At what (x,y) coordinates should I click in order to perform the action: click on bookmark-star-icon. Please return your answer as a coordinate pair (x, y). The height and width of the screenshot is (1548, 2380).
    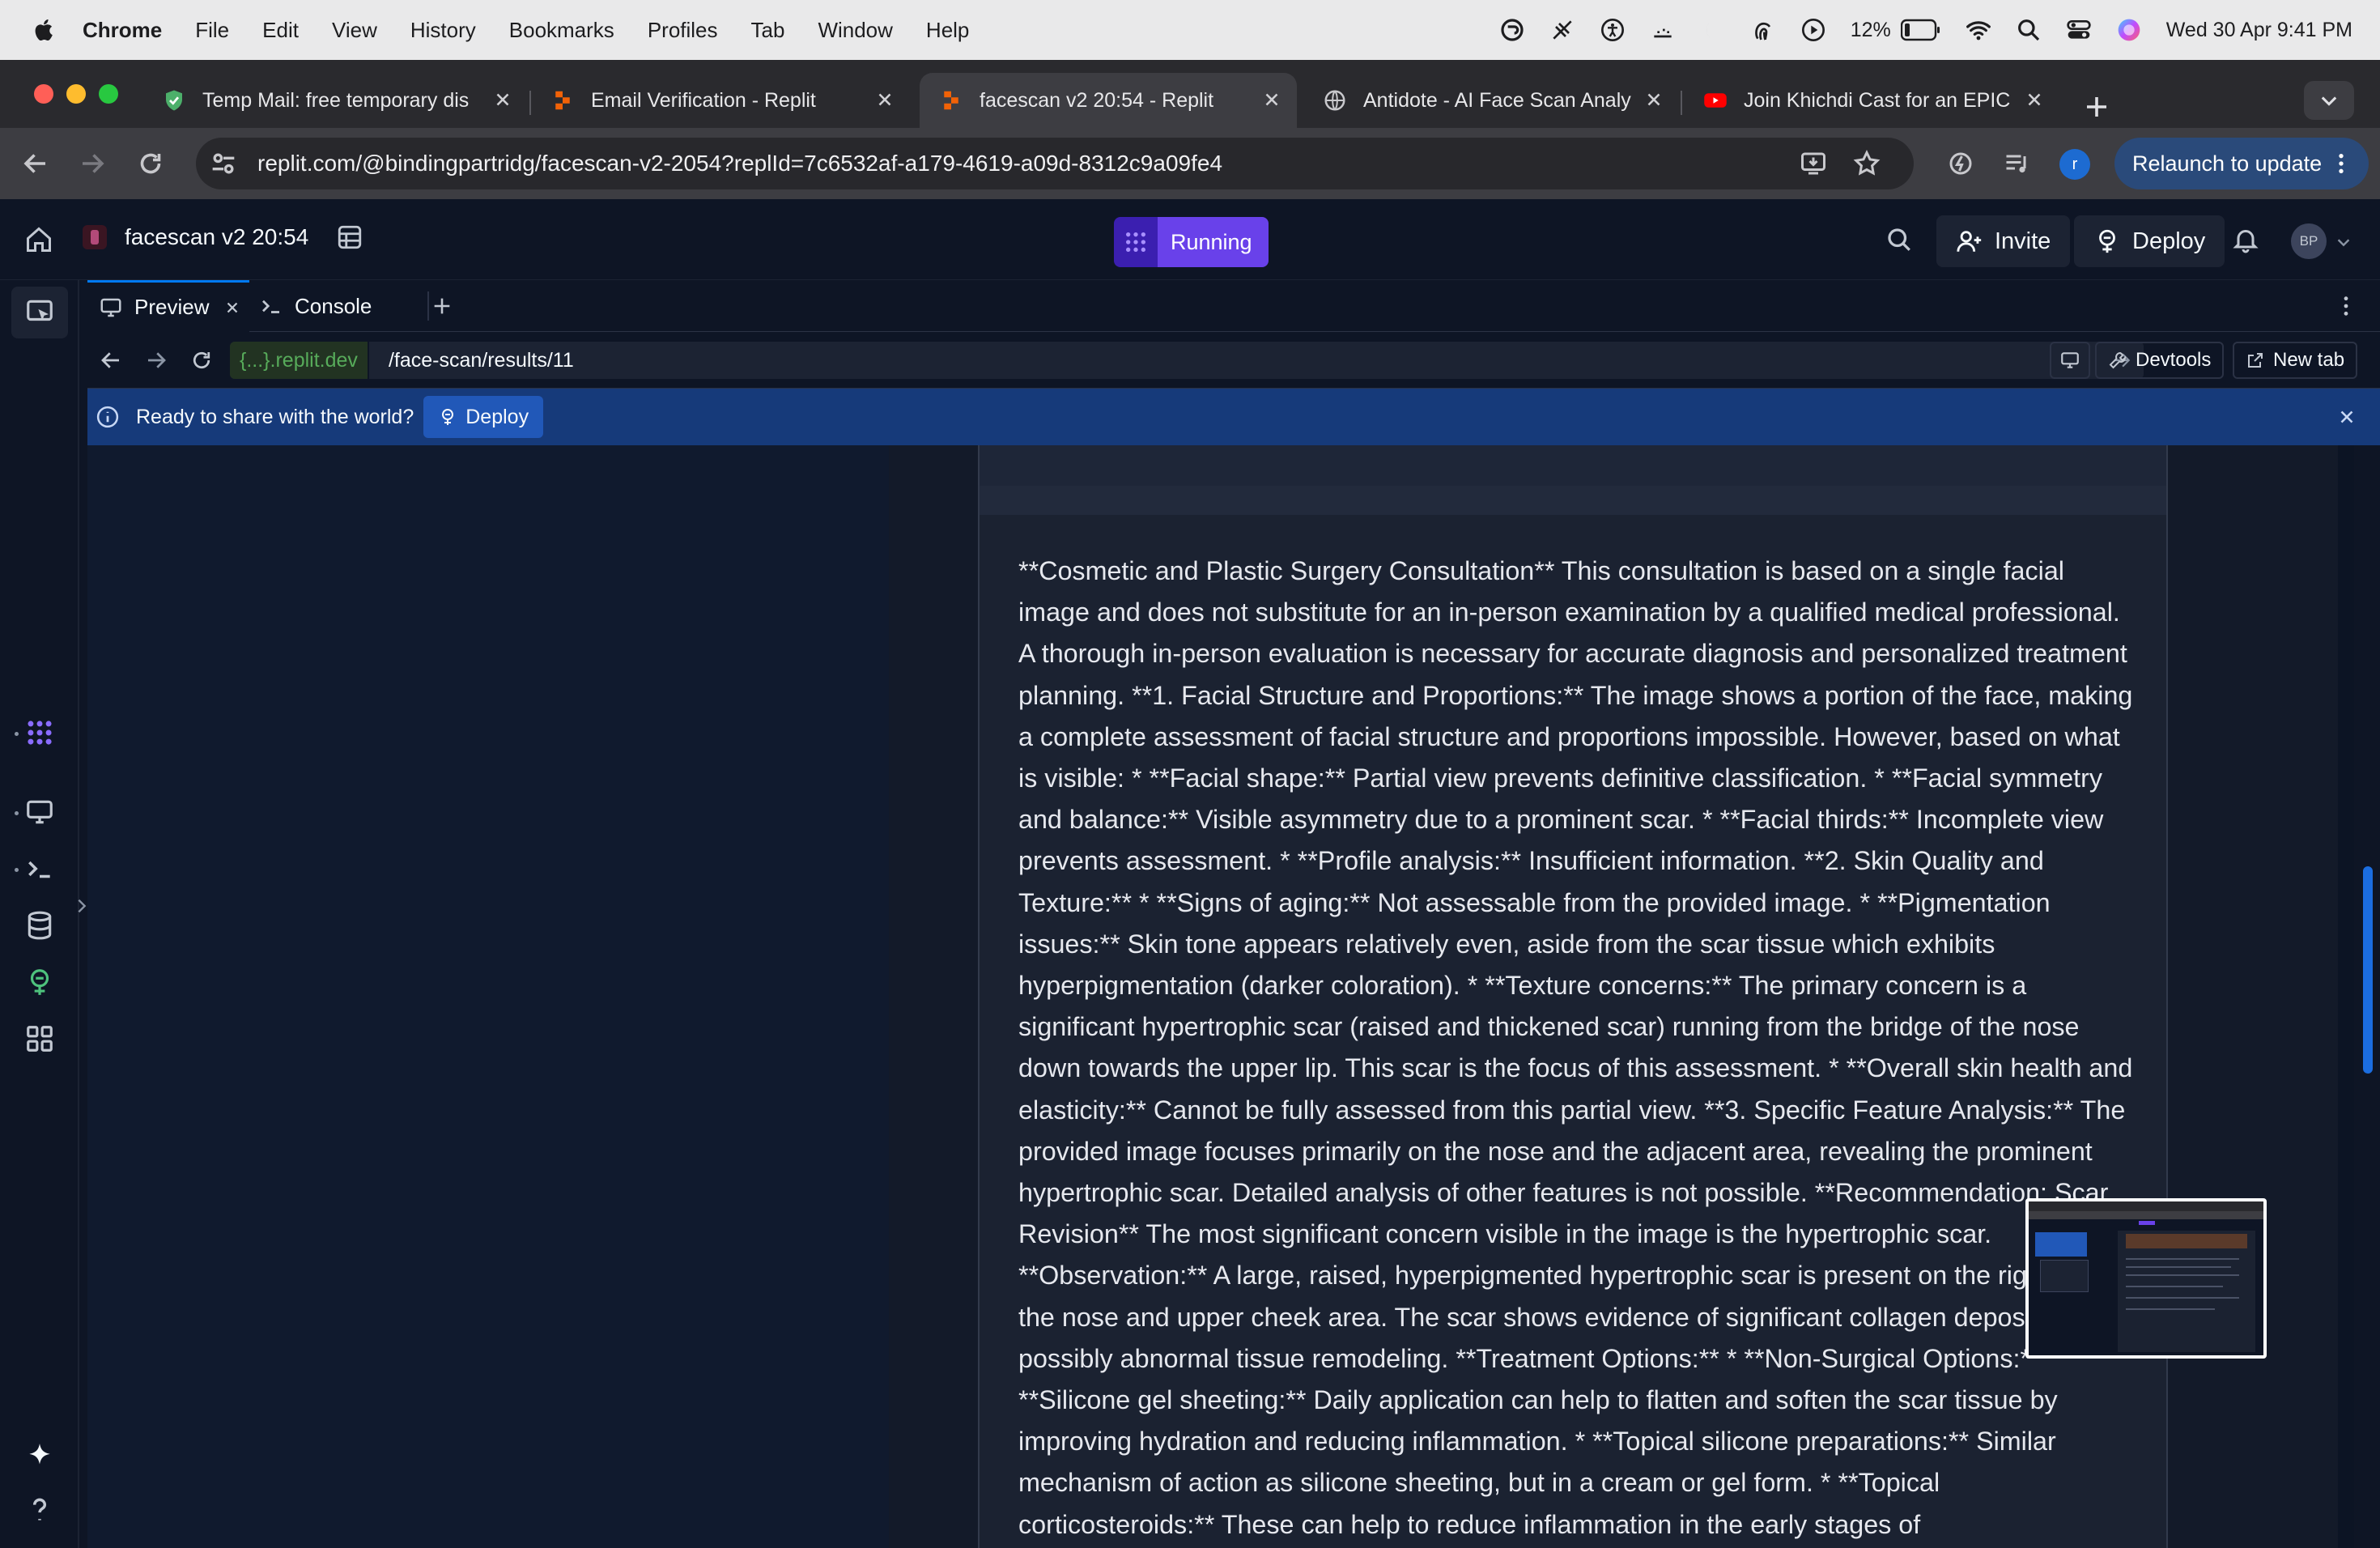
    Looking at the image, I should click on (1867, 164).